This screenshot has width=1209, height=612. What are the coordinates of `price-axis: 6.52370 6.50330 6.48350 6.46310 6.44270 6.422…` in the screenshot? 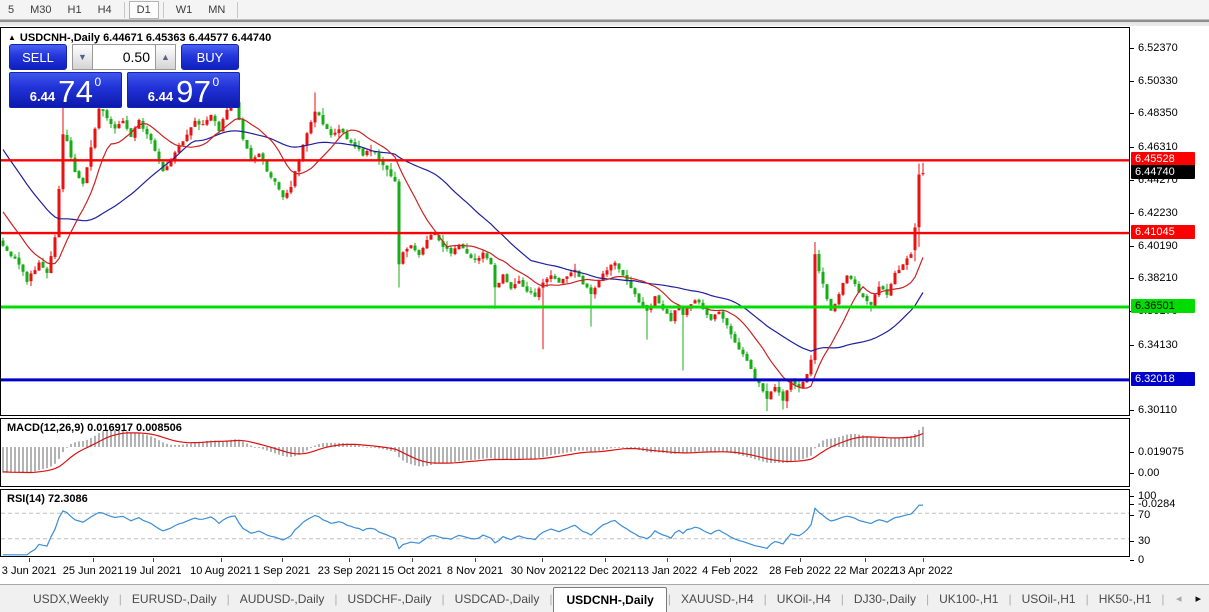 It's located at (1169, 305).